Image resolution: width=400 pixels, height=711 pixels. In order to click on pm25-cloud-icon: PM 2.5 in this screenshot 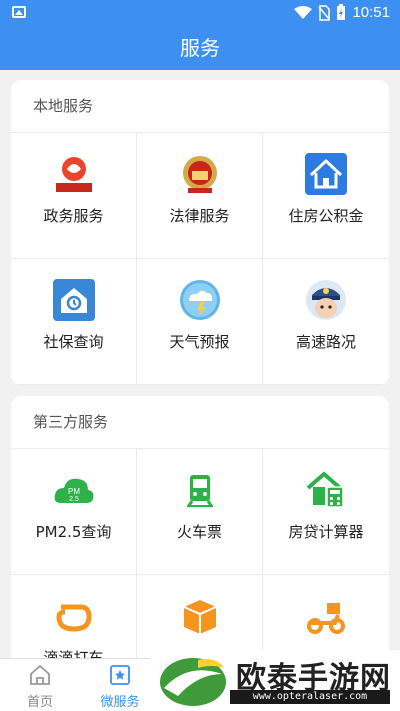, I will do `click(74, 490)`.